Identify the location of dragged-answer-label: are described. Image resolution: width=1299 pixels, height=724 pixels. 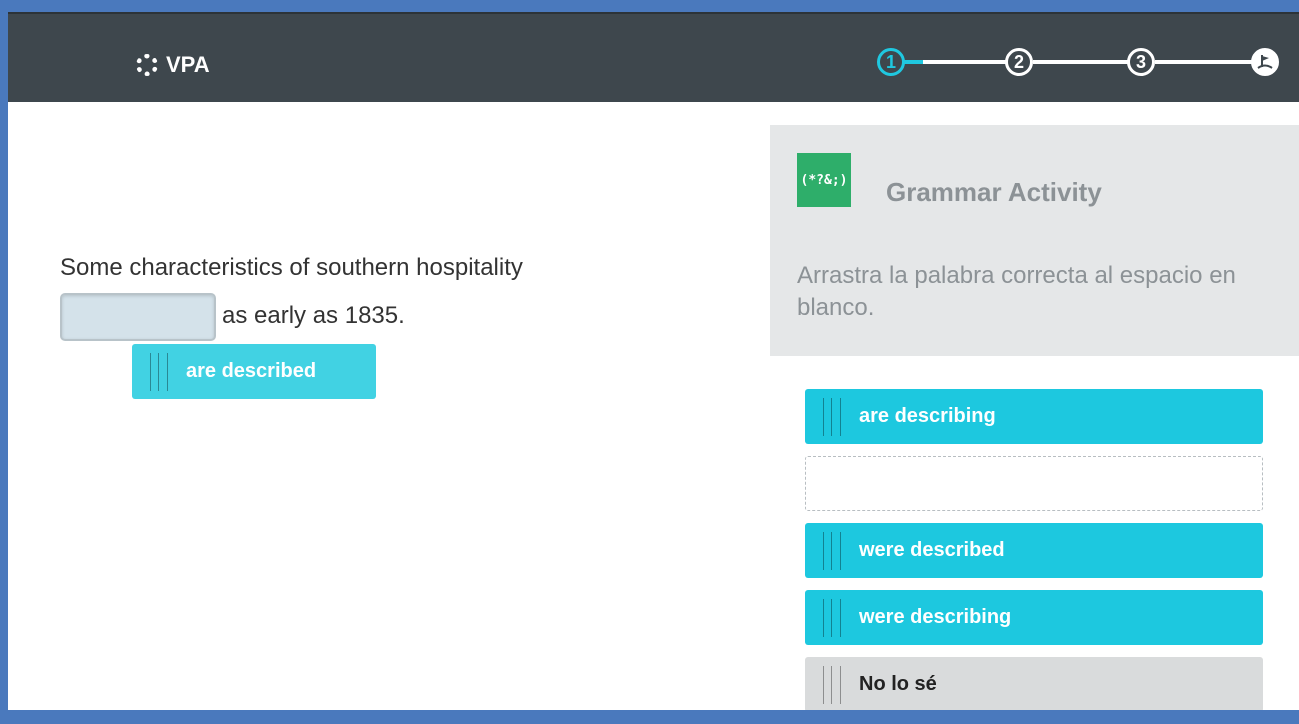
(251, 371).